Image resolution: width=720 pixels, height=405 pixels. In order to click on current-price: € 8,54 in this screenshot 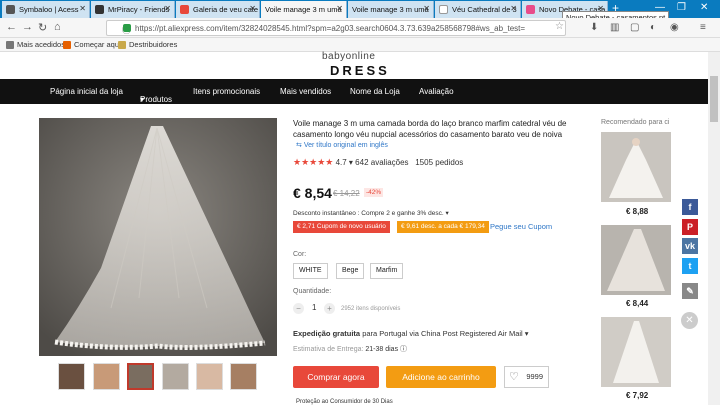, I will do `click(312, 193)`.